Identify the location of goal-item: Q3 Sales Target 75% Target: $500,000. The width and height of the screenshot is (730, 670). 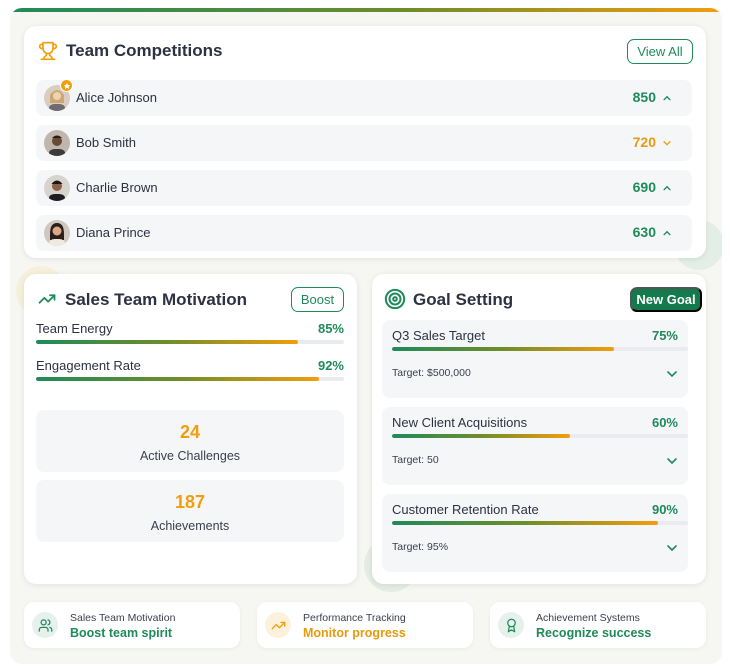
(535, 359).